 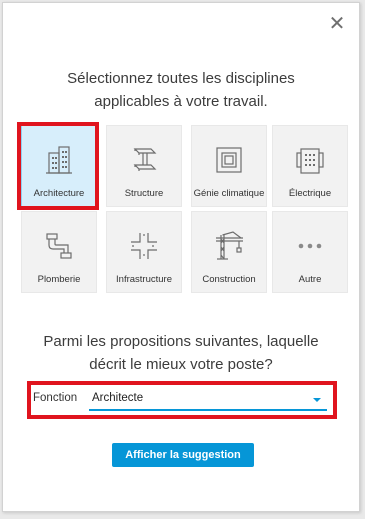 I want to click on select-underline, so click(x=208, y=410).